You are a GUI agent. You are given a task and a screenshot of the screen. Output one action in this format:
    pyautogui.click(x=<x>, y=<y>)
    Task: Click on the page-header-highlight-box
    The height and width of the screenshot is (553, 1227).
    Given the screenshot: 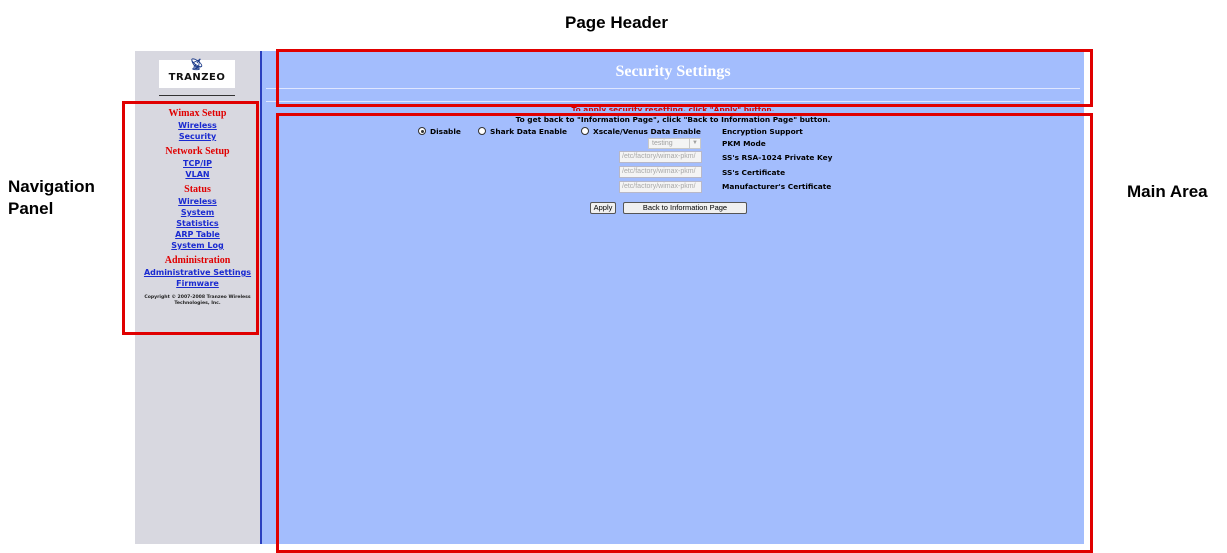 What is the action you would take?
    pyautogui.click(x=684, y=78)
    